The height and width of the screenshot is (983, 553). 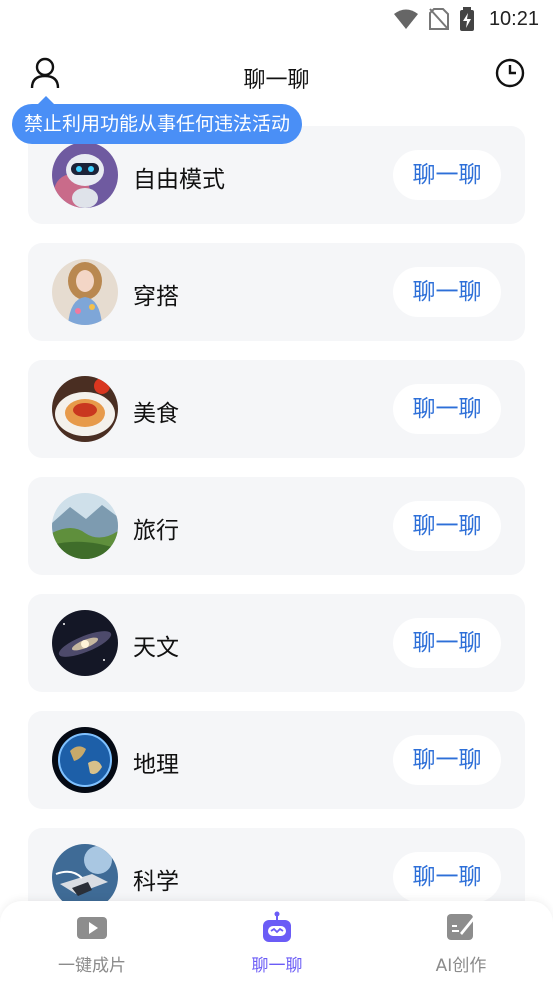 I want to click on topic-card-outfit: 穿搭 聊一聊, so click(x=276, y=292).